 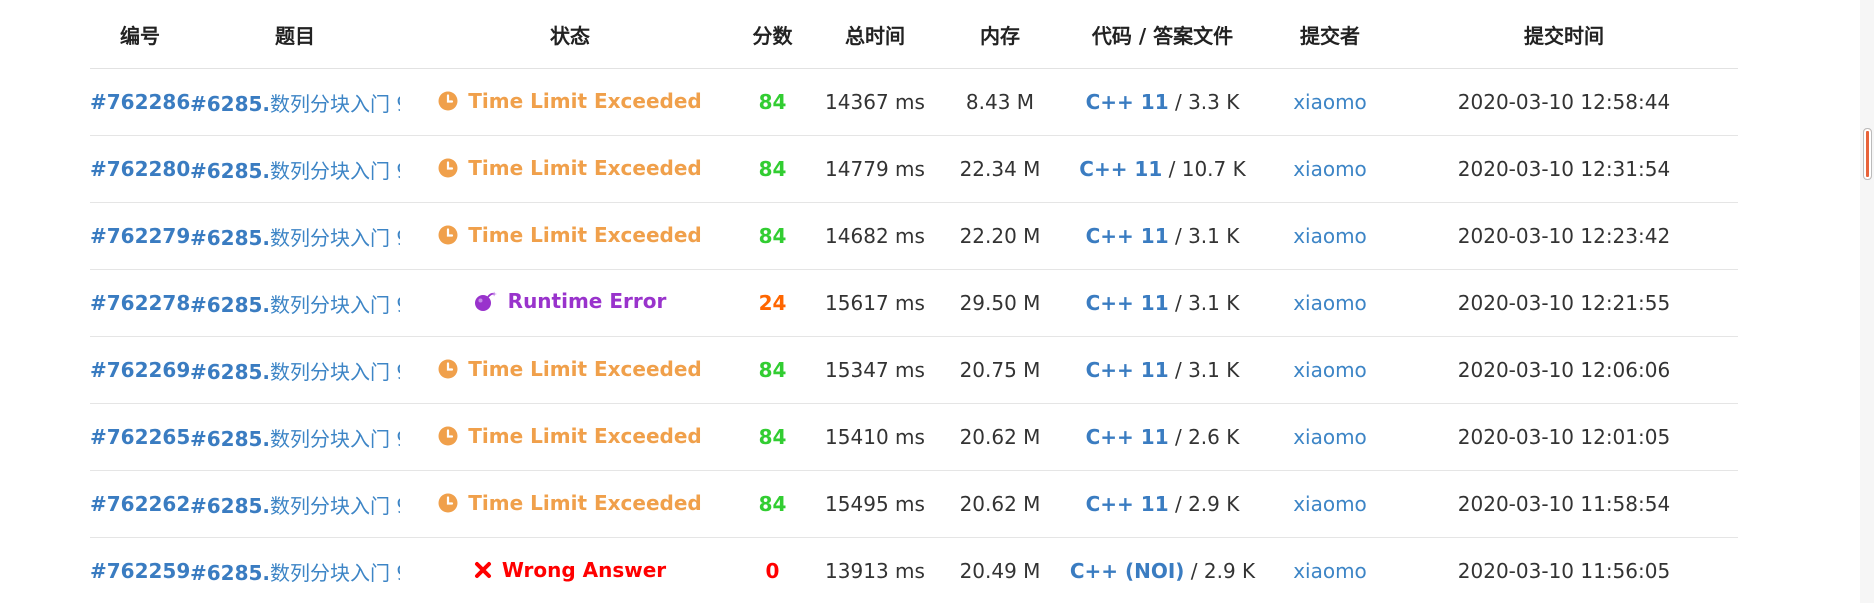 I want to click on status-link: Runtime Error, so click(x=570, y=301).